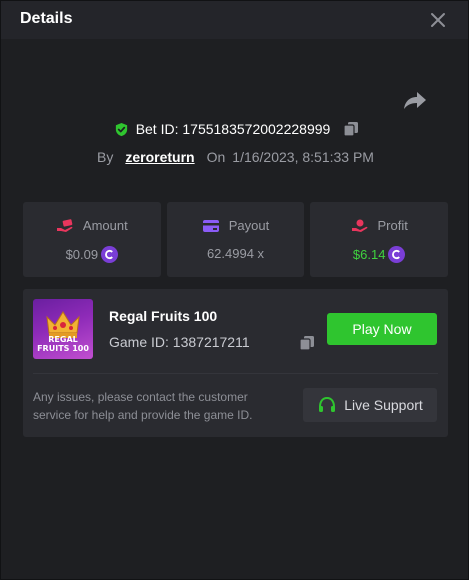 The image size is (469, 580). Describe the element at coordinates (105, 225) in the screenshot. I see `stat-amount-label: Amount` at that location.